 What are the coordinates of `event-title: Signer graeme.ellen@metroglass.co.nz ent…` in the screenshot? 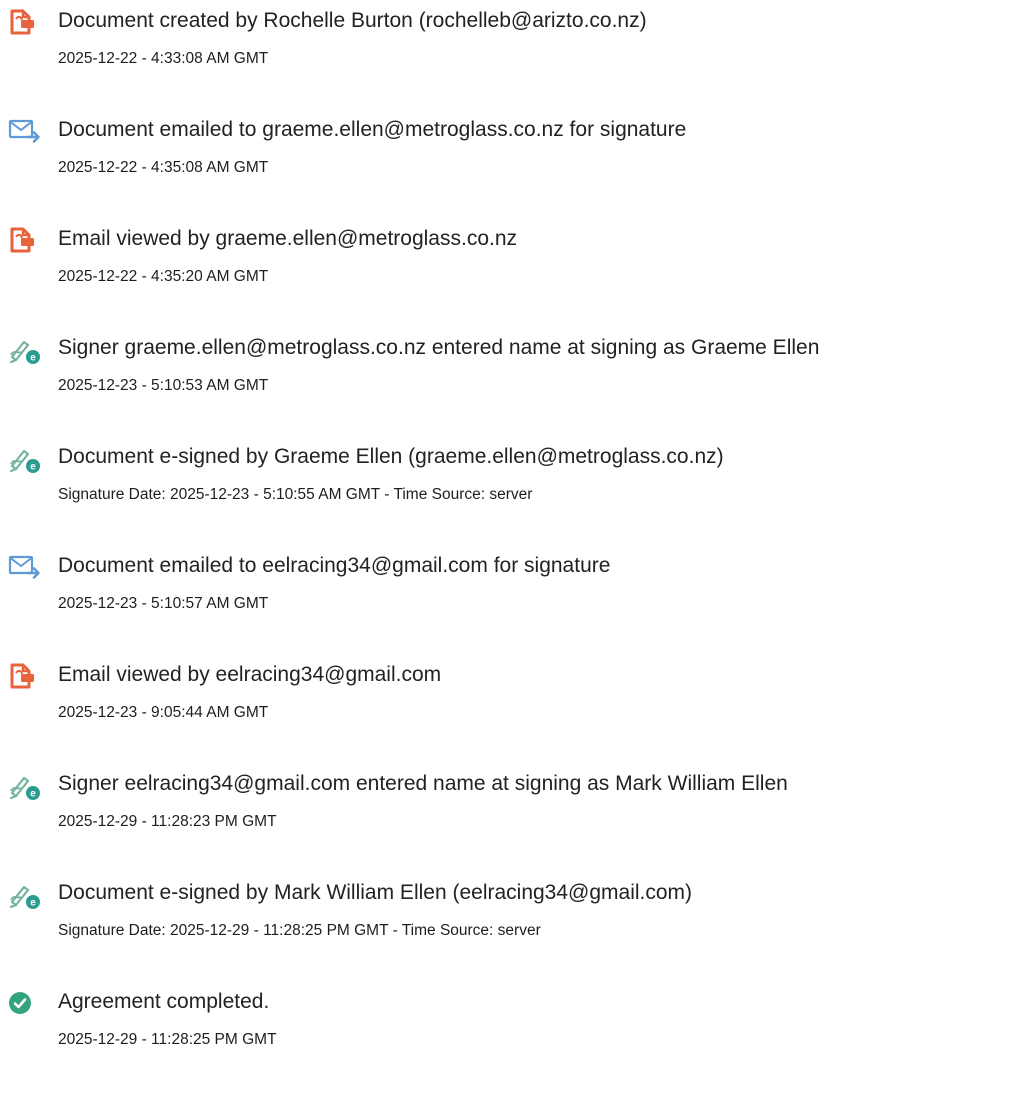 It's located at (439, 347).